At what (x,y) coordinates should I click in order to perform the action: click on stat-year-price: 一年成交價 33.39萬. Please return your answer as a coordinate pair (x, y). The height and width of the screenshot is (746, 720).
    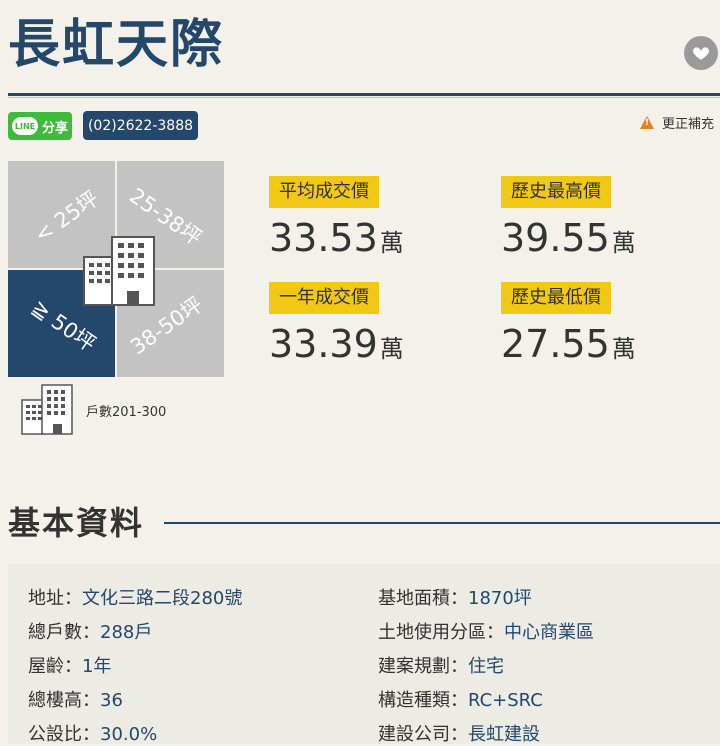
    Looking at the image, I should click on (336, 326).